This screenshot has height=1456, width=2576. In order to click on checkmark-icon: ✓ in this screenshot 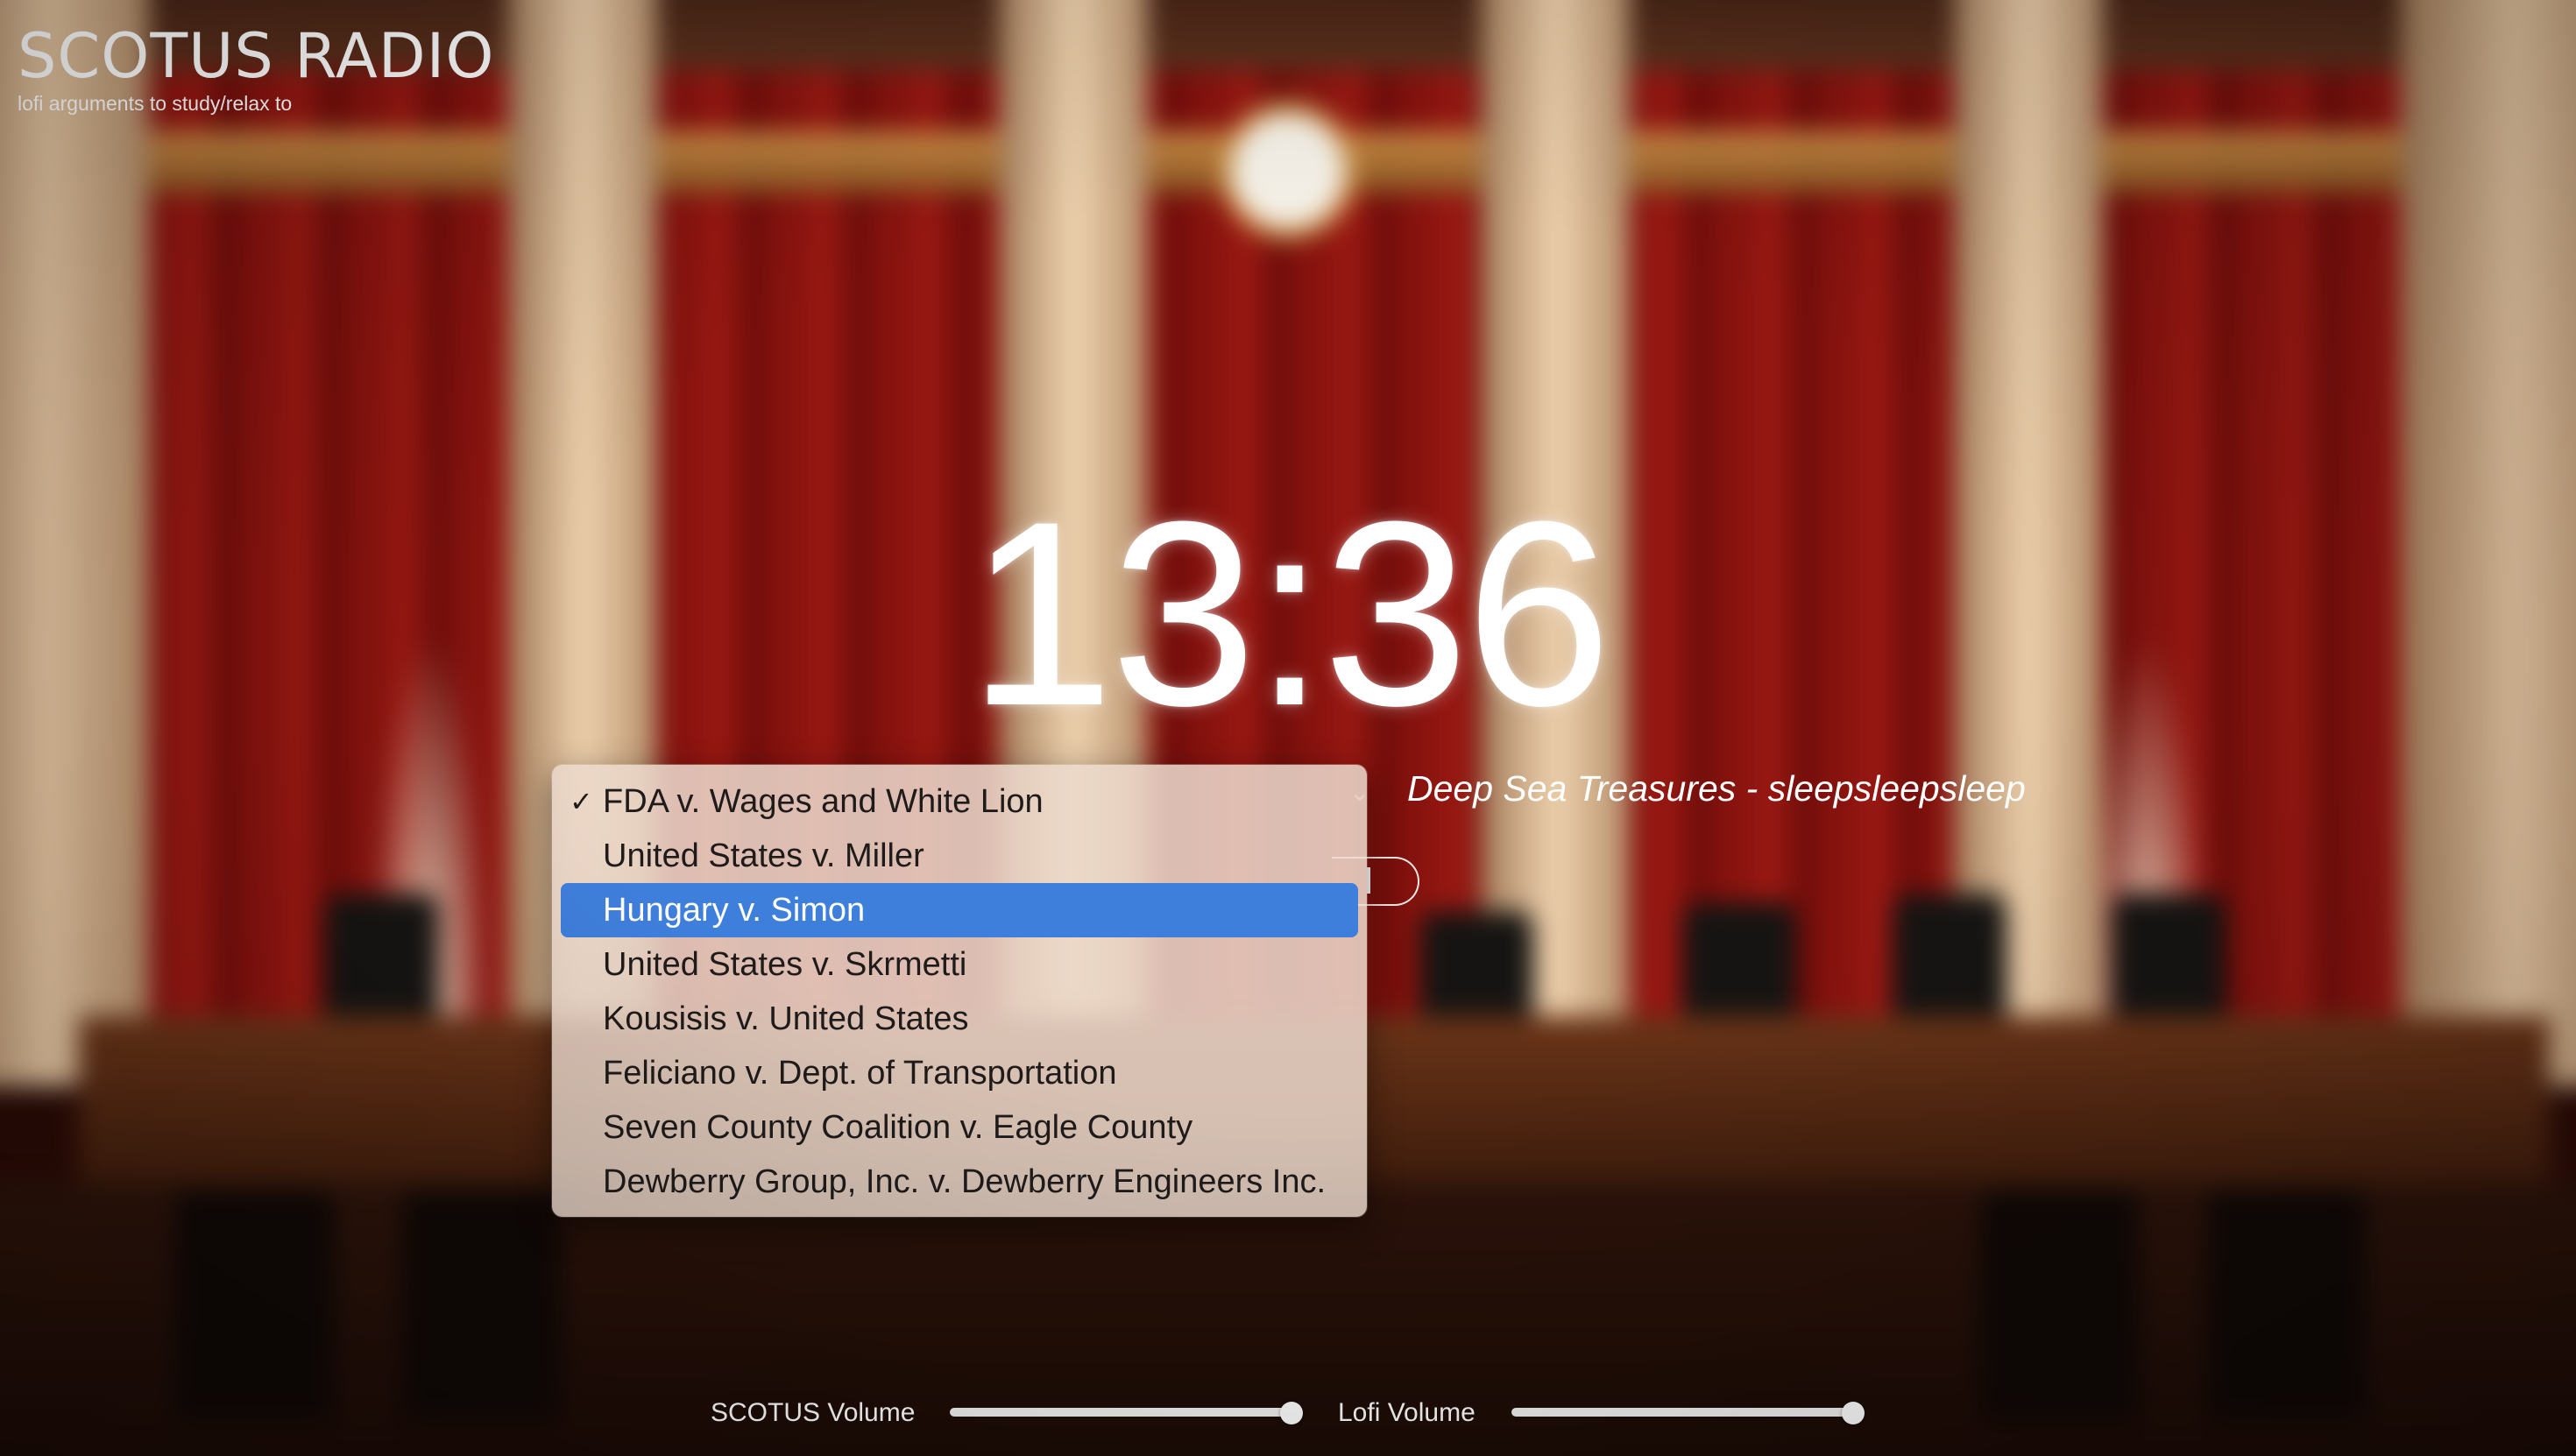, I will do `click(581, 801)`.